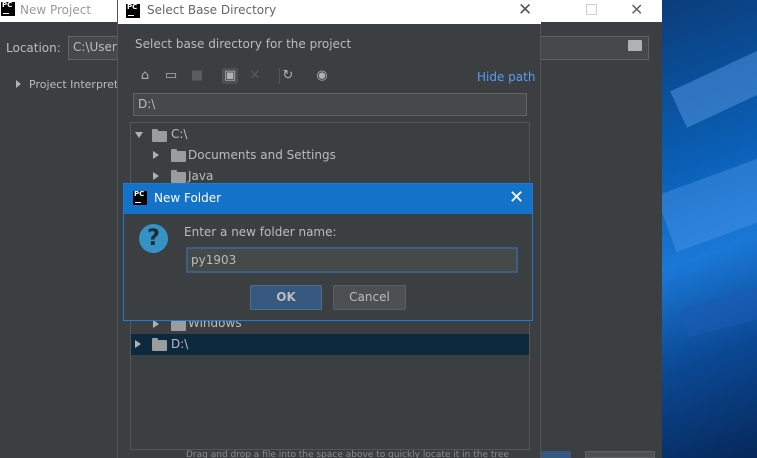 The height and width of the screenshot is (458, 757). What do you see at coordinates (591, 9) in the screenshot?
I see `maximize-button` at bounding box center [591, 9].